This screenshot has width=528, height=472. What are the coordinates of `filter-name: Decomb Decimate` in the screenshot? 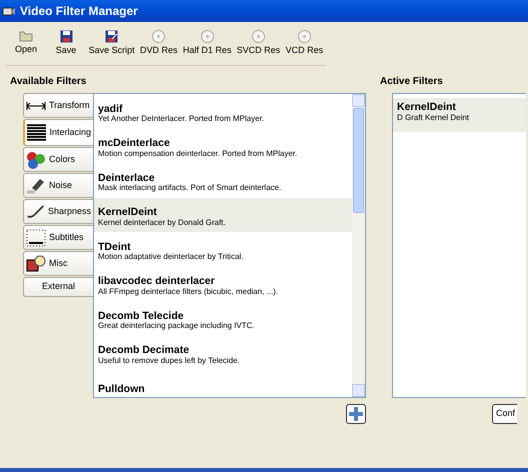 It's located at (144, 351).